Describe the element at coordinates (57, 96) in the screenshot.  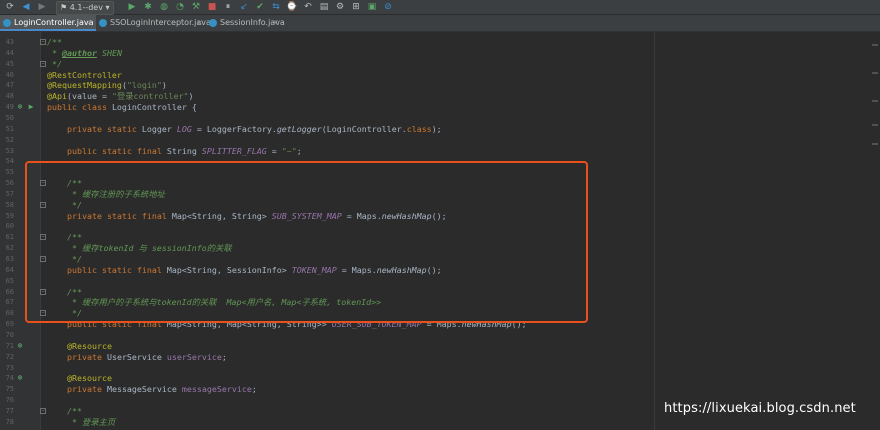
I see `code-token: @Api` at that location.